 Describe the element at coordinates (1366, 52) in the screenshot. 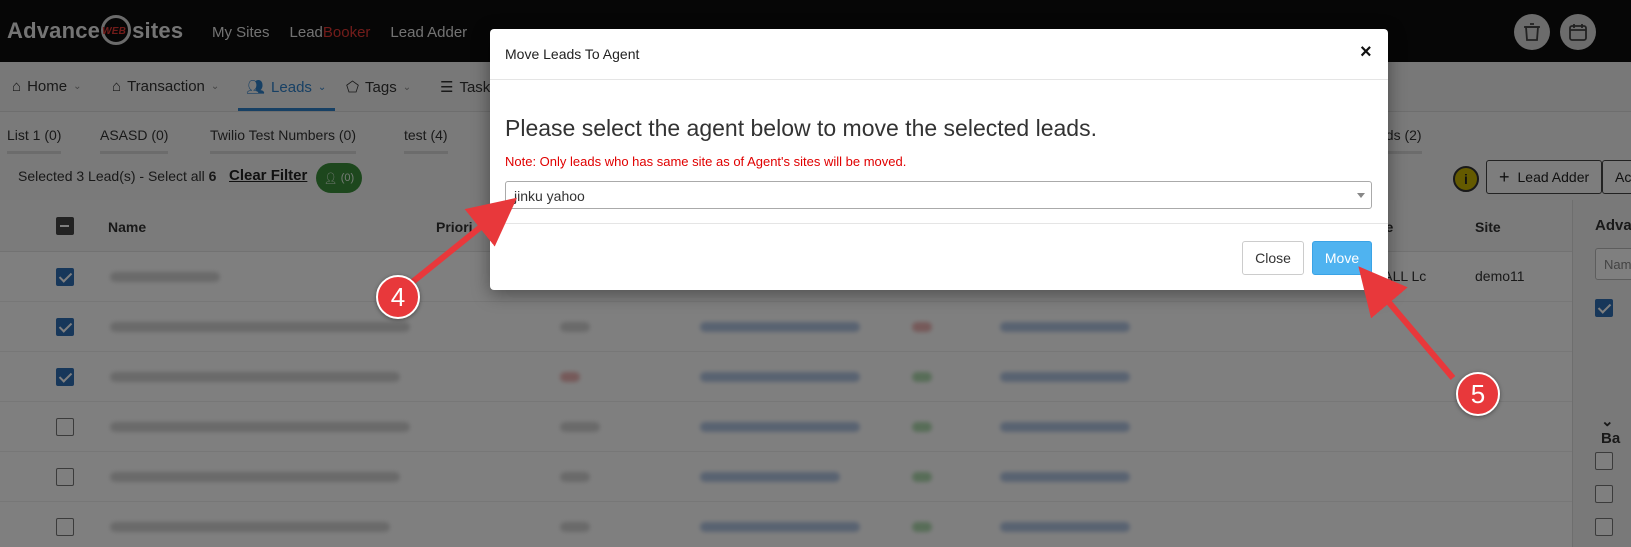

I see `close-icon: ×` at that location.